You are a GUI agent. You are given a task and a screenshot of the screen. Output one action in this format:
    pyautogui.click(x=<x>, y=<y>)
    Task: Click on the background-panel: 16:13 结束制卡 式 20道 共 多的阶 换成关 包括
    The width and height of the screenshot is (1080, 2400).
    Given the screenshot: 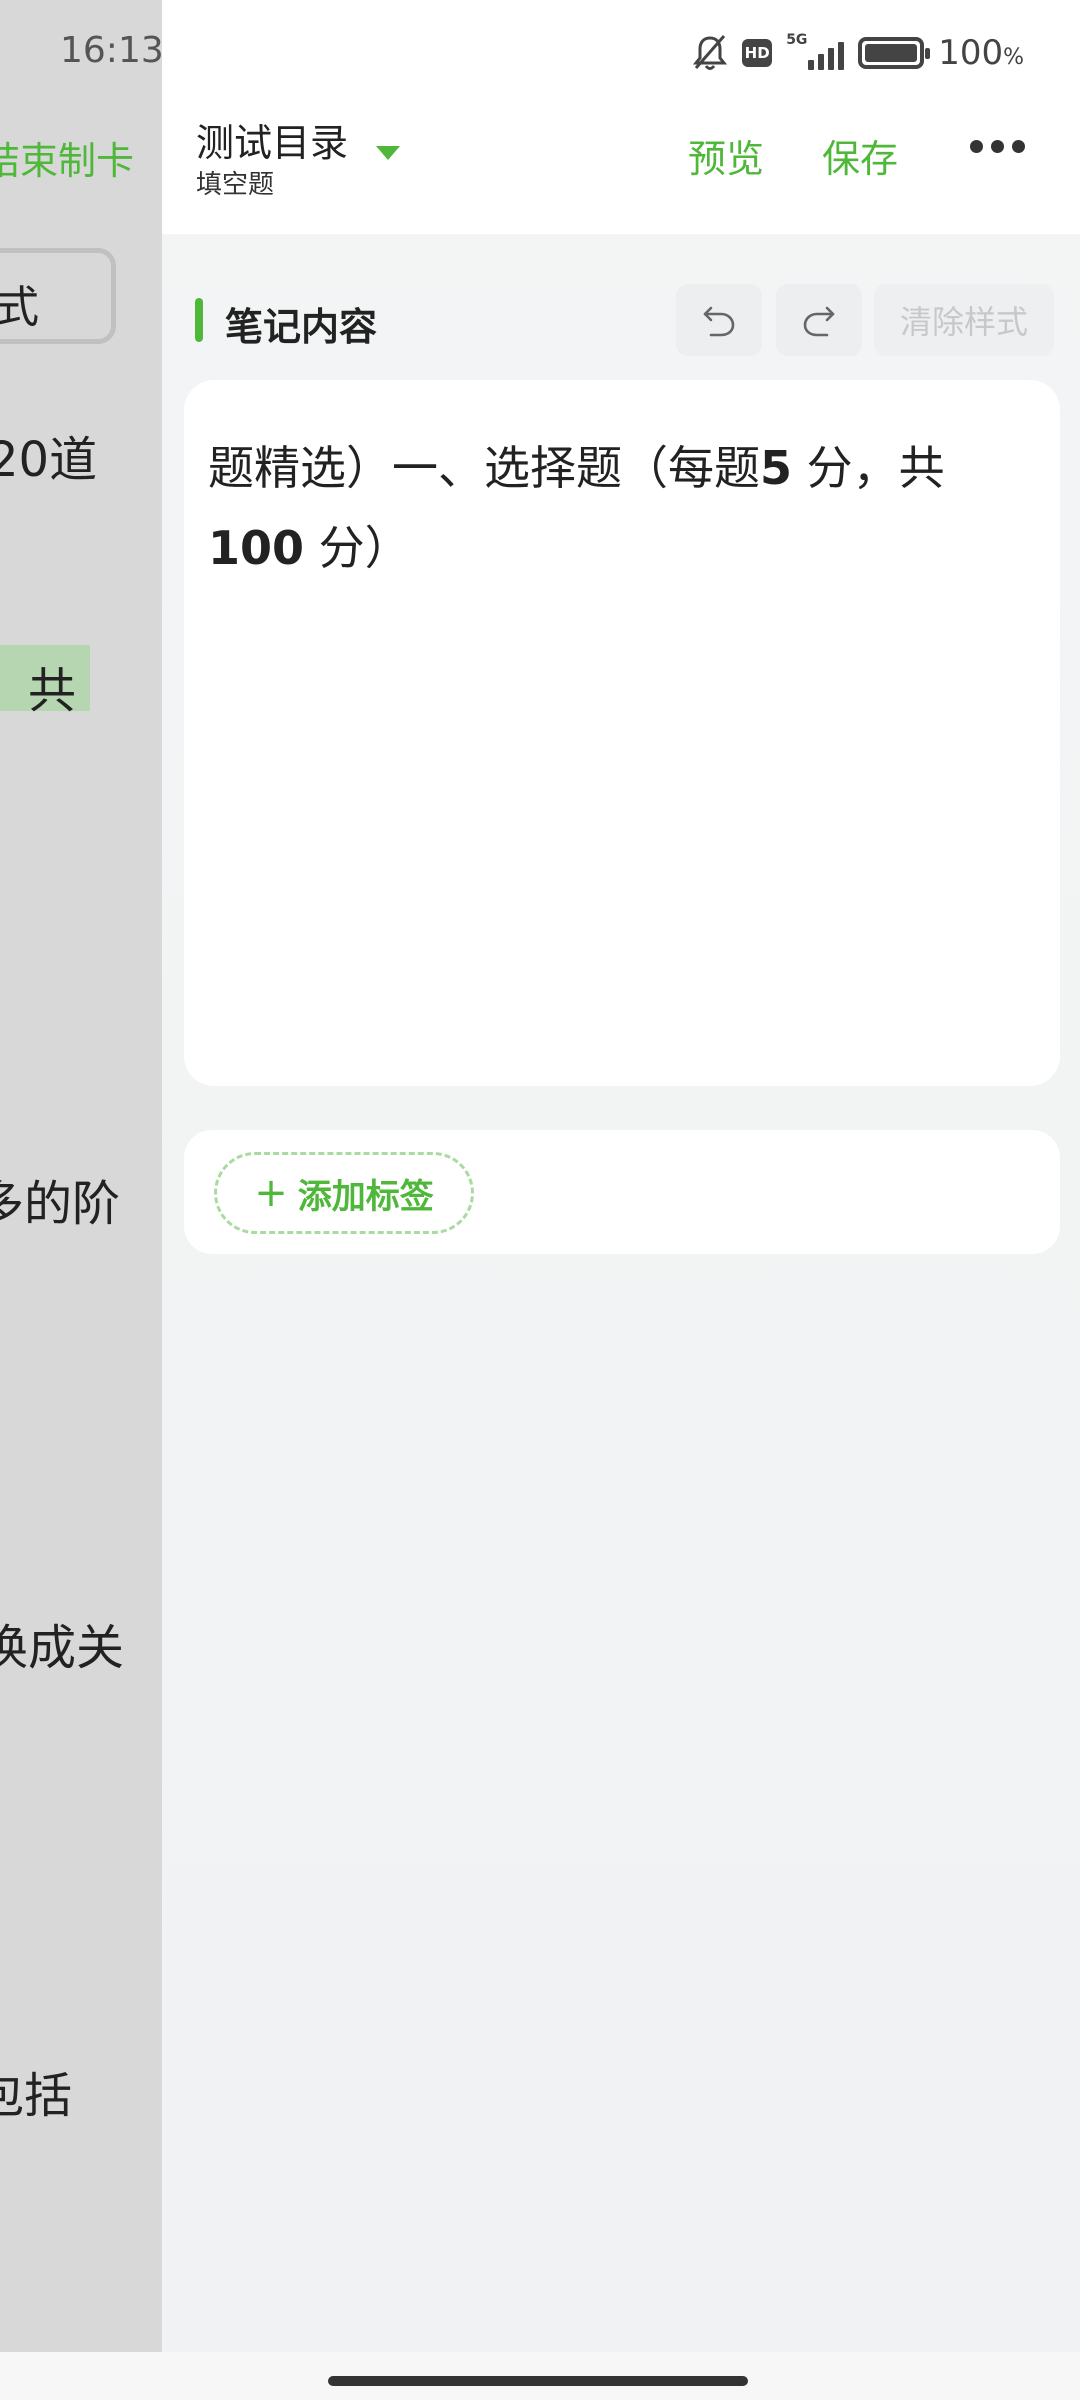 What is the action you would take?
    pyautogui.click(x=81, y=1176)
    